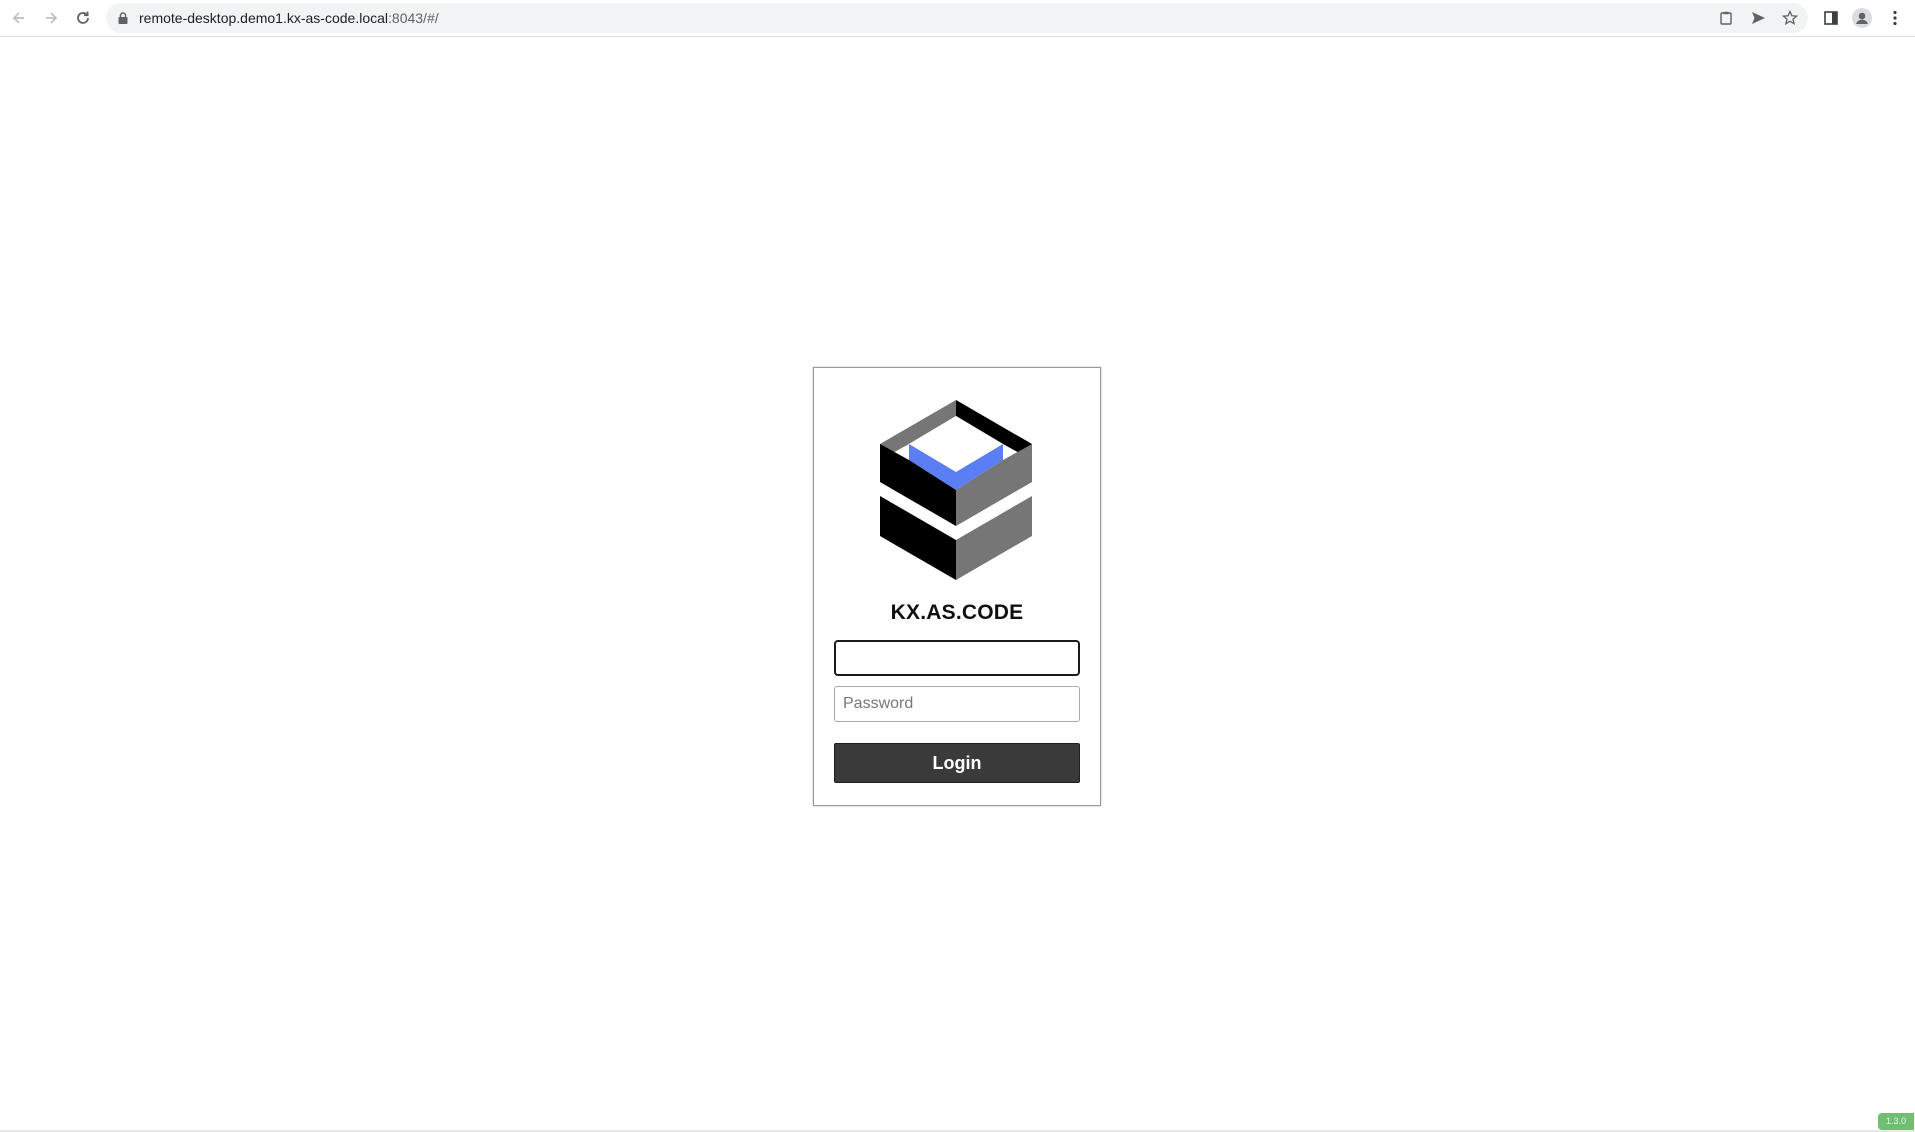 The width and height of the screenshot is (1915, 1132). Describe the element at coordinates (413, 18) in the screenshot. I see `url-path: :8043/#/` at that location.